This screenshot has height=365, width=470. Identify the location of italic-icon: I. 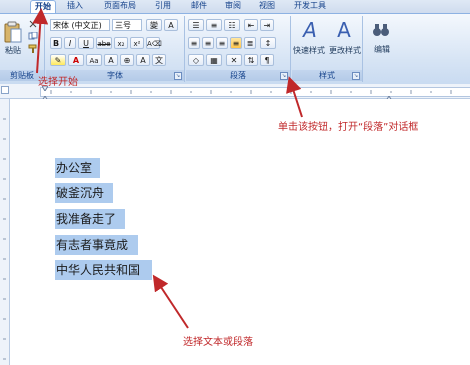
(70, 43).